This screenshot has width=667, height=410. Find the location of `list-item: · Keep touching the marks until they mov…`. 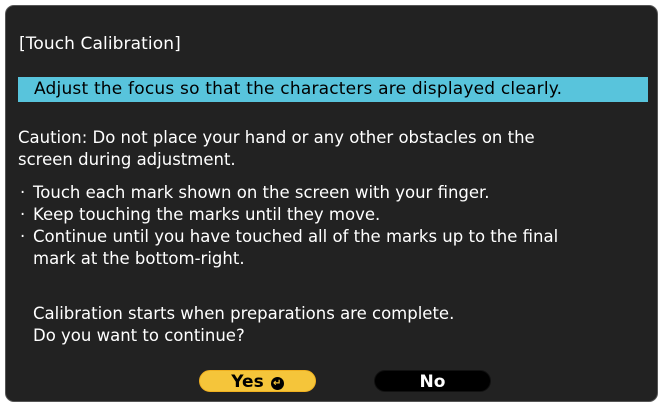

list-item: · Keep touching the marks until they mov… is located at coordinates (288, 215).